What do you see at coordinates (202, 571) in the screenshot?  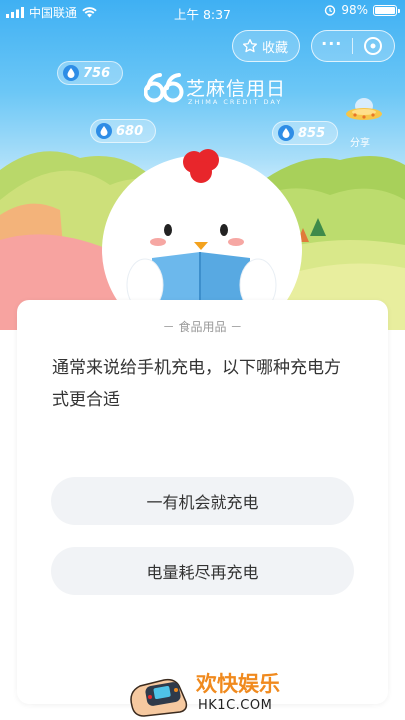 I see `answer-option-2: 电量耗尽再充电` at bounding box center [202, 571].